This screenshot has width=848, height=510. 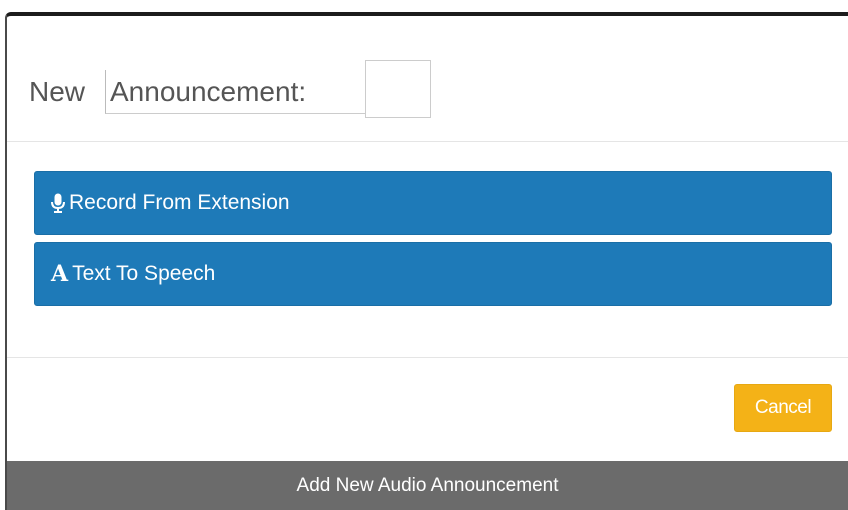 What do you see at coordinates (179, 202) in the screenshot?
I see `record-from-extension-label: Record From Extension` at bounding box center [179, 202].